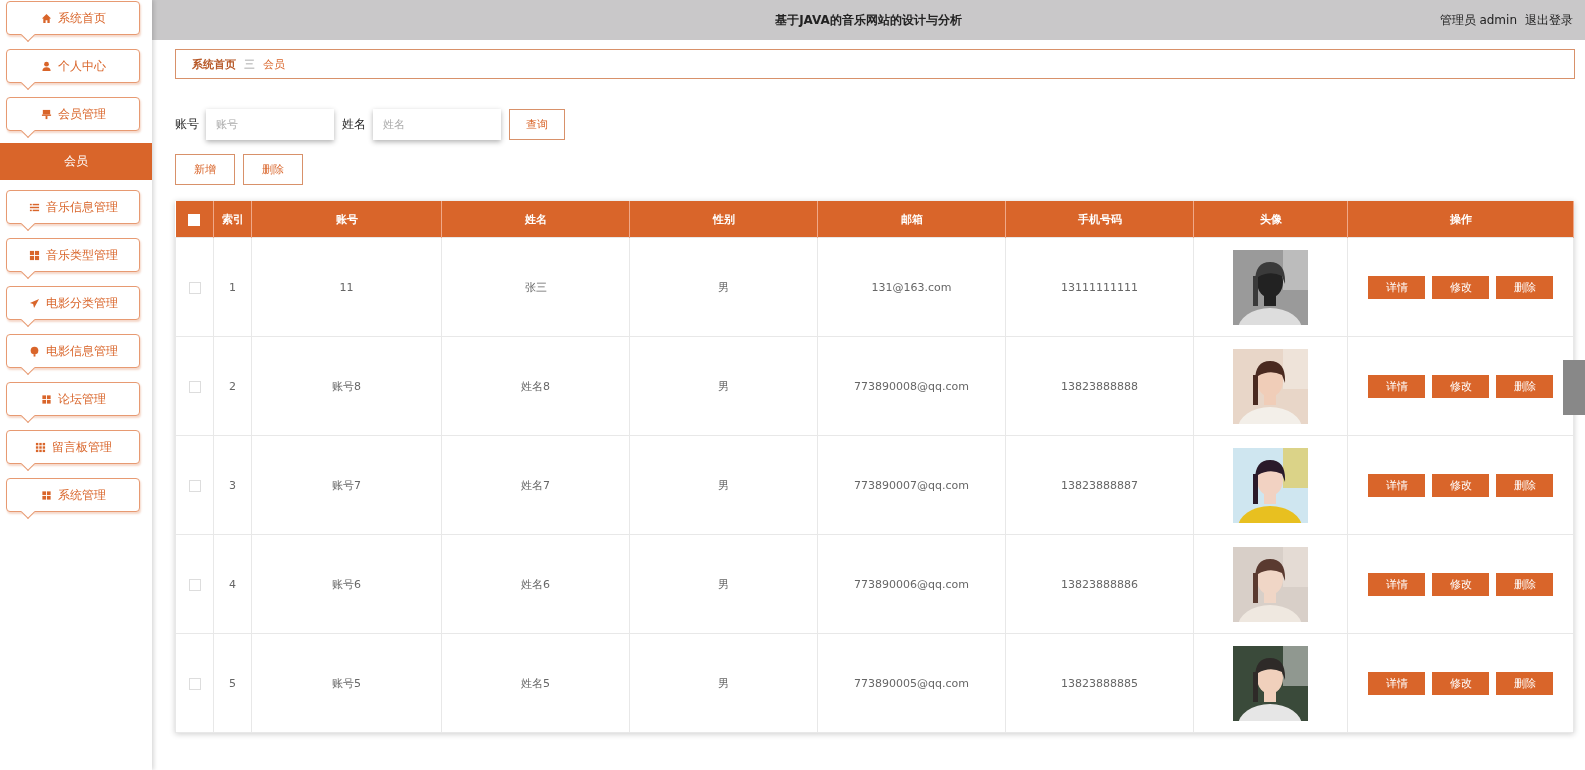  What do you see at coordinates (34, 303) in the screenshot?
I see `paper-plane-icon` at bounding box center [34, 303].